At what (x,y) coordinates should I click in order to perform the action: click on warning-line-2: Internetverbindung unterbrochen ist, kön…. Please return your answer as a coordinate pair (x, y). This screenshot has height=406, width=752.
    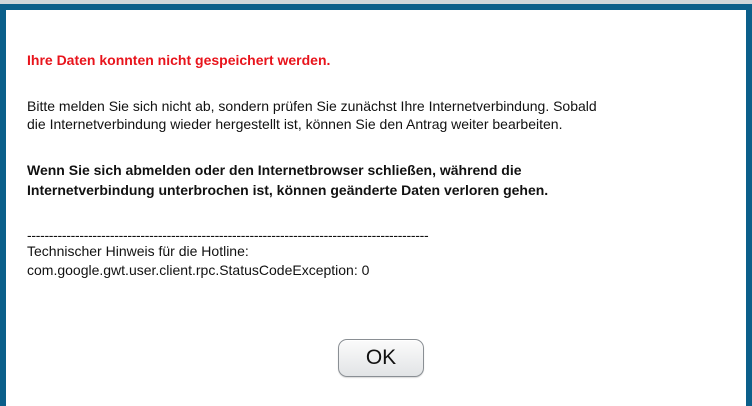
    Looking at the image, I should click on (288, 190).